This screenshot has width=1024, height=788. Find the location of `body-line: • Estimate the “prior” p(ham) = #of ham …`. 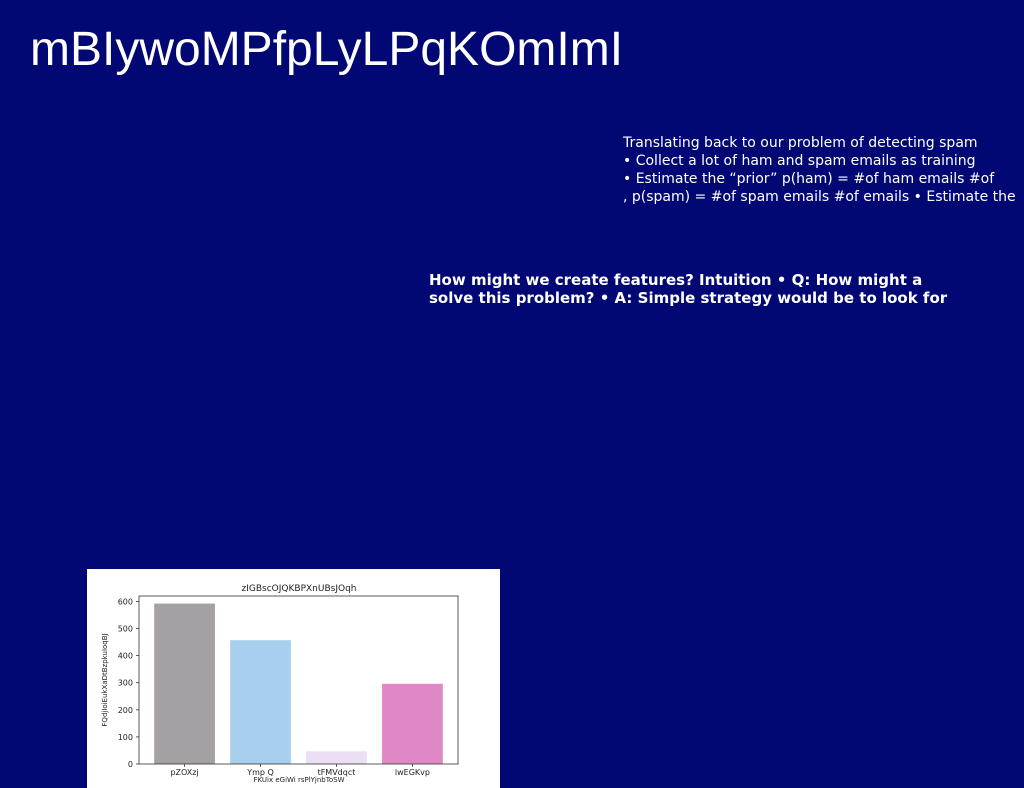

body-line: • Estimate the “prior” p(ham) = #of ham … is located at coordinates (809, 179).